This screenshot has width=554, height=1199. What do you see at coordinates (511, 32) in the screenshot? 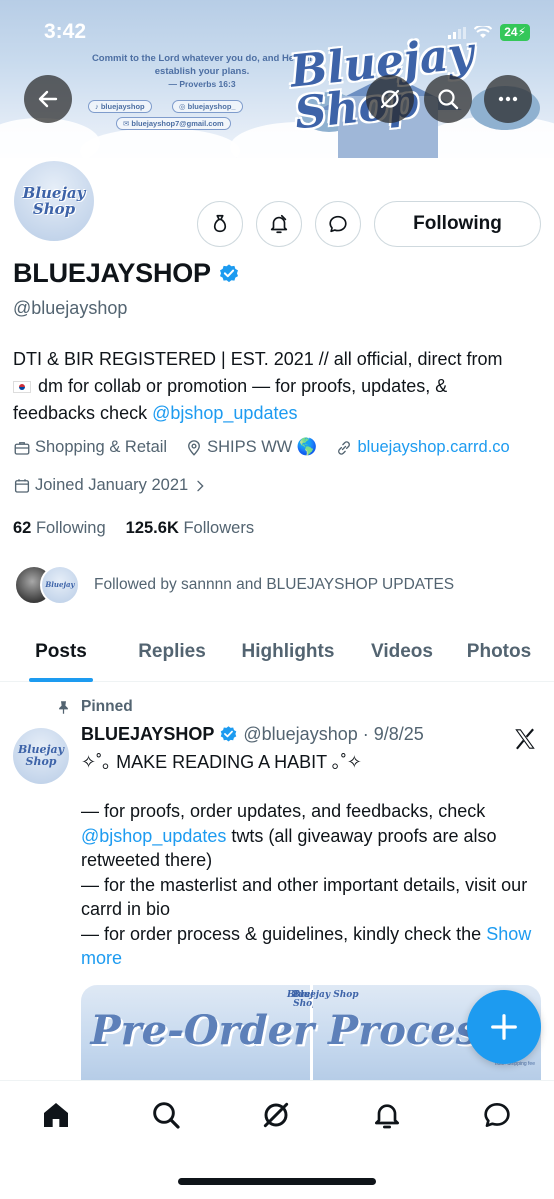
I see `battery-level: 24` at bounding box center [511, 32].